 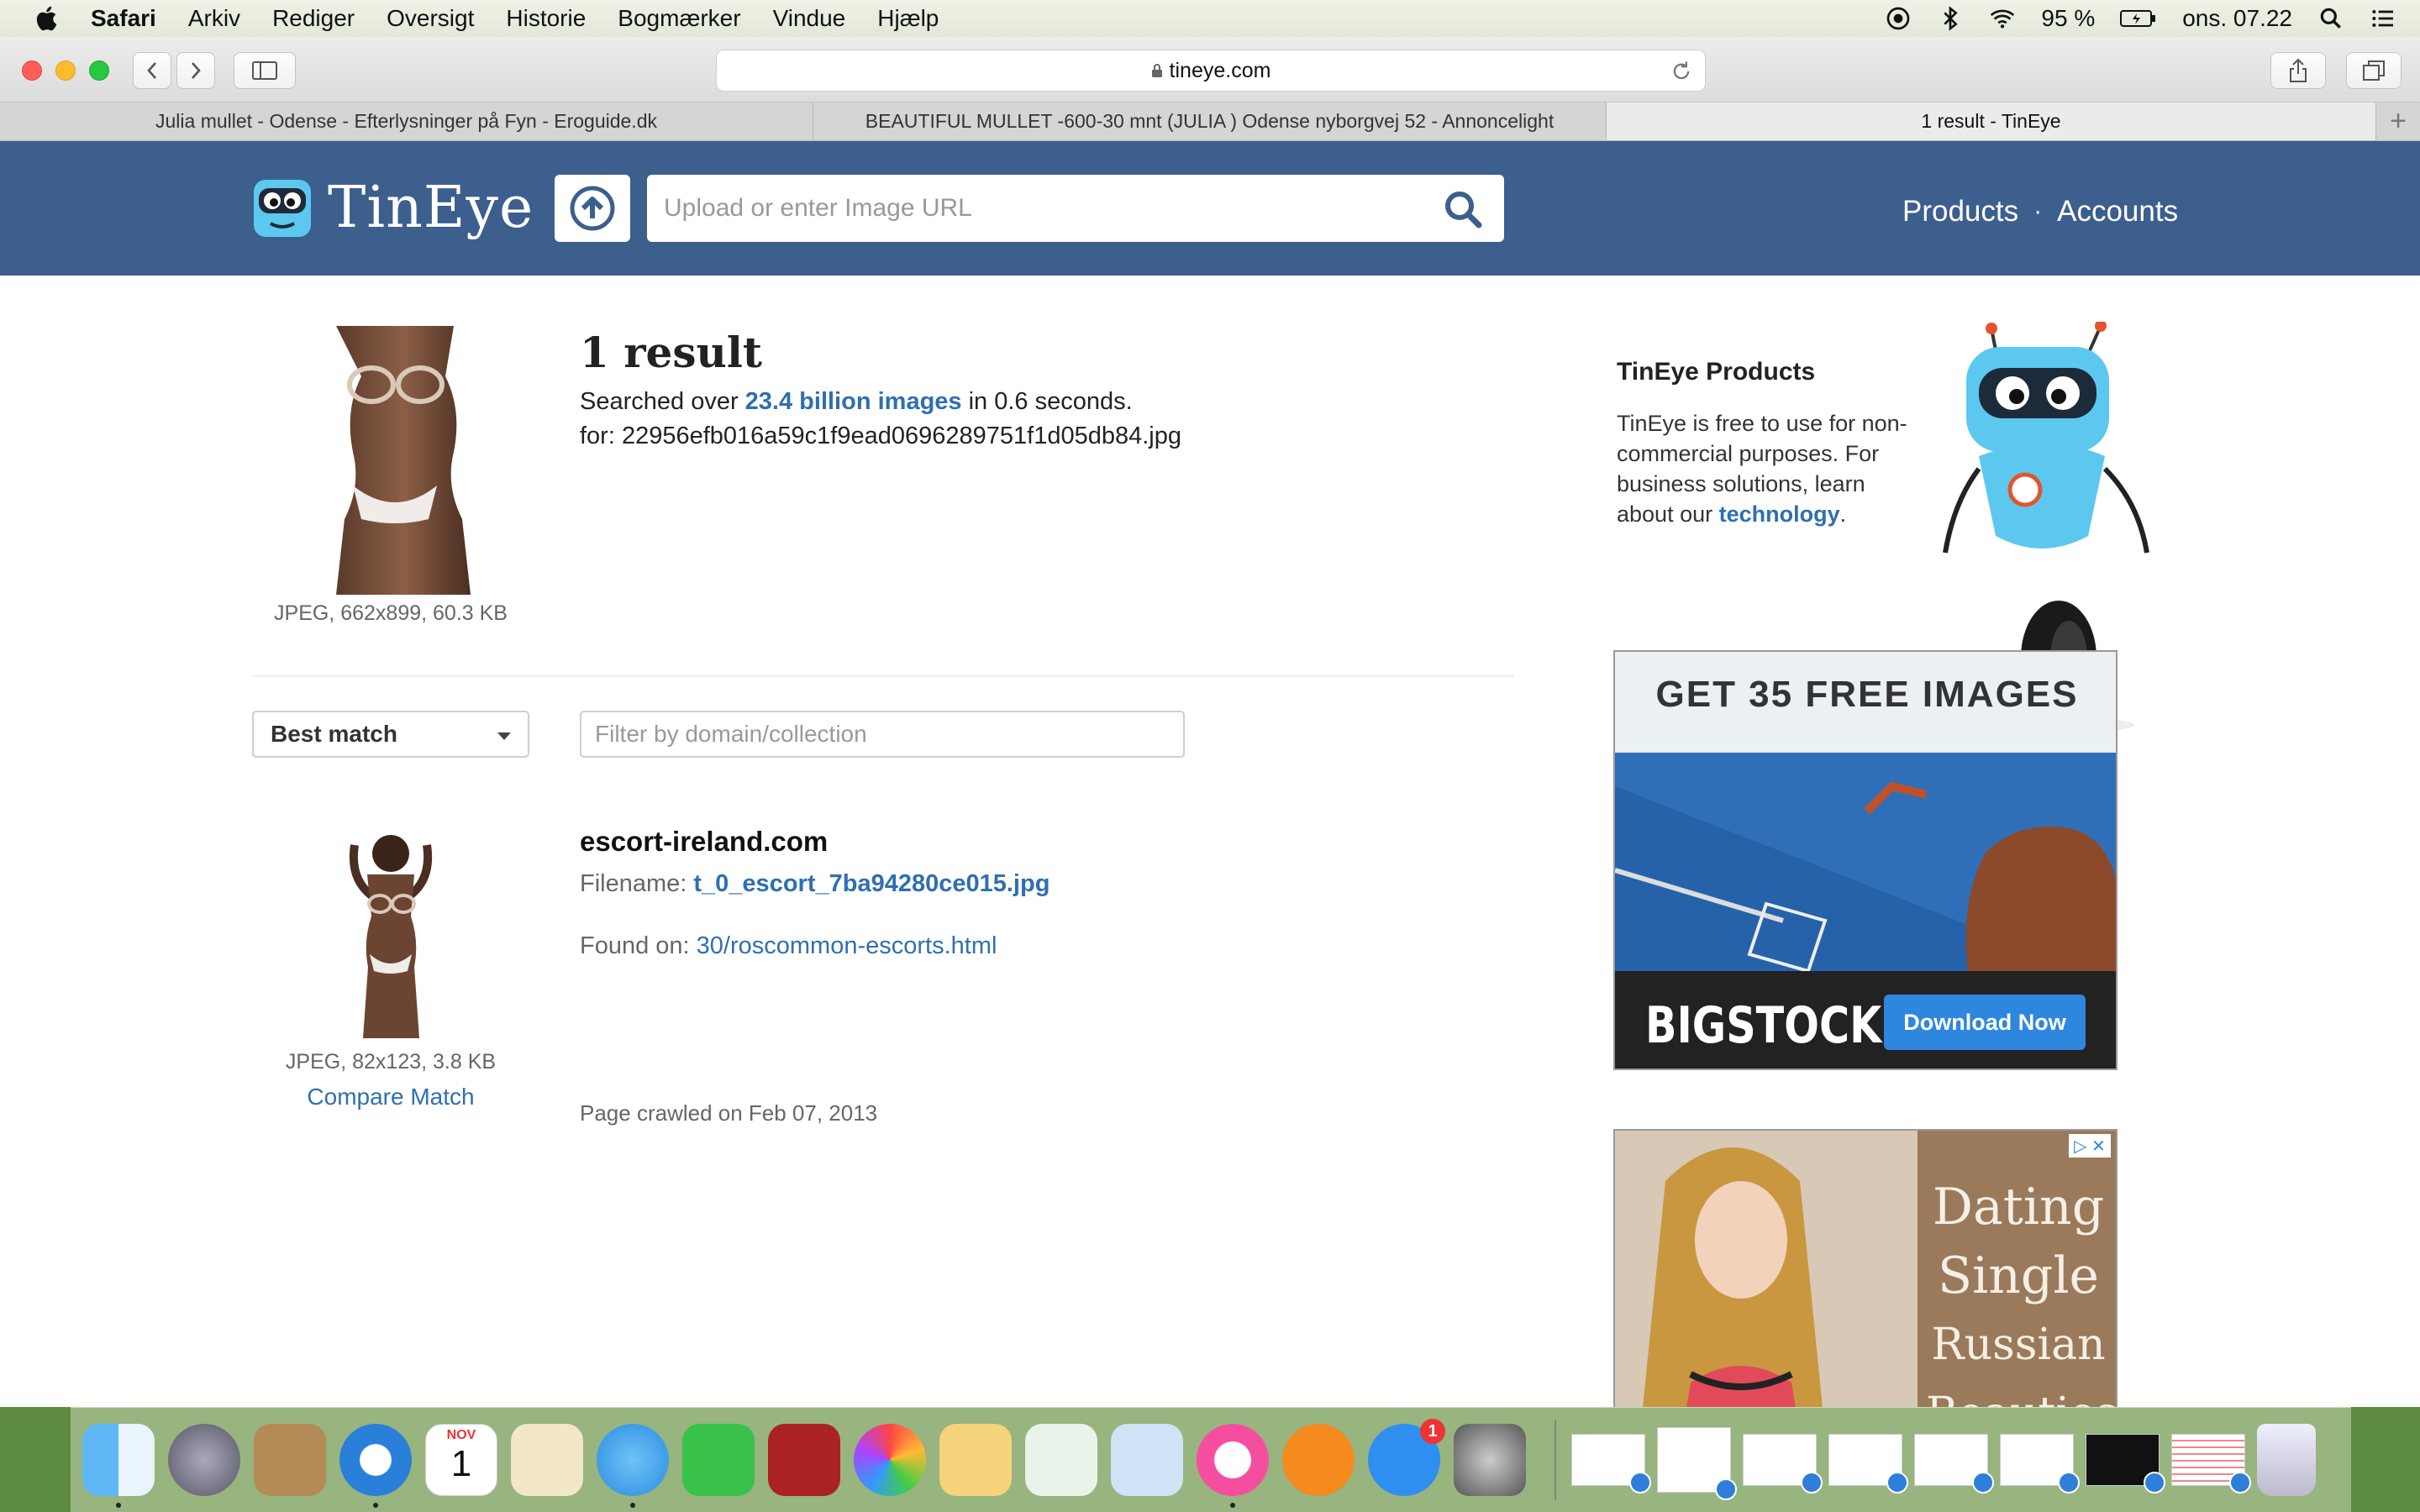 I want to click on keynote-icon, so click(x=1147, y=1460).